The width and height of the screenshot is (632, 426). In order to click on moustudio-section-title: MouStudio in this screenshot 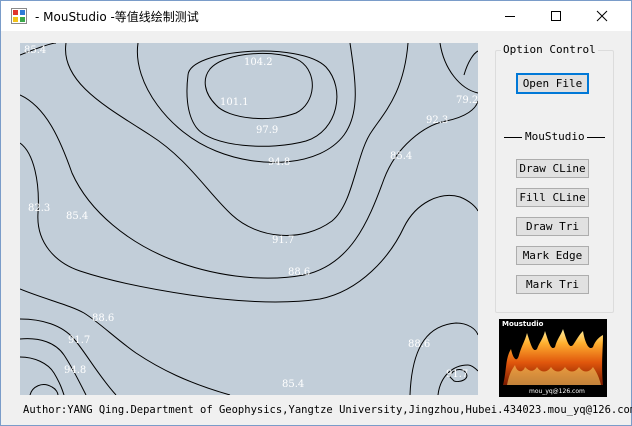, I will do `click(555, 136)`.